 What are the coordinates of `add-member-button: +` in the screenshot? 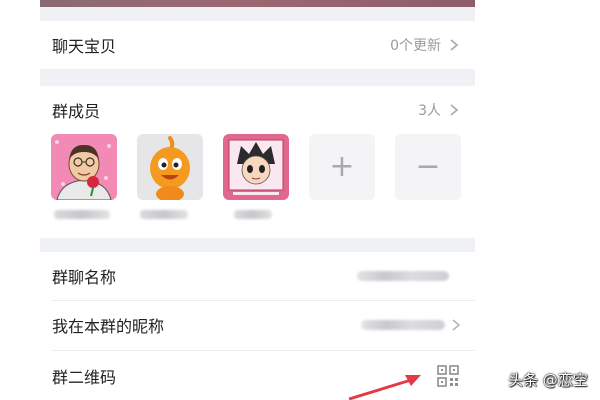 It's located at (342, 167).